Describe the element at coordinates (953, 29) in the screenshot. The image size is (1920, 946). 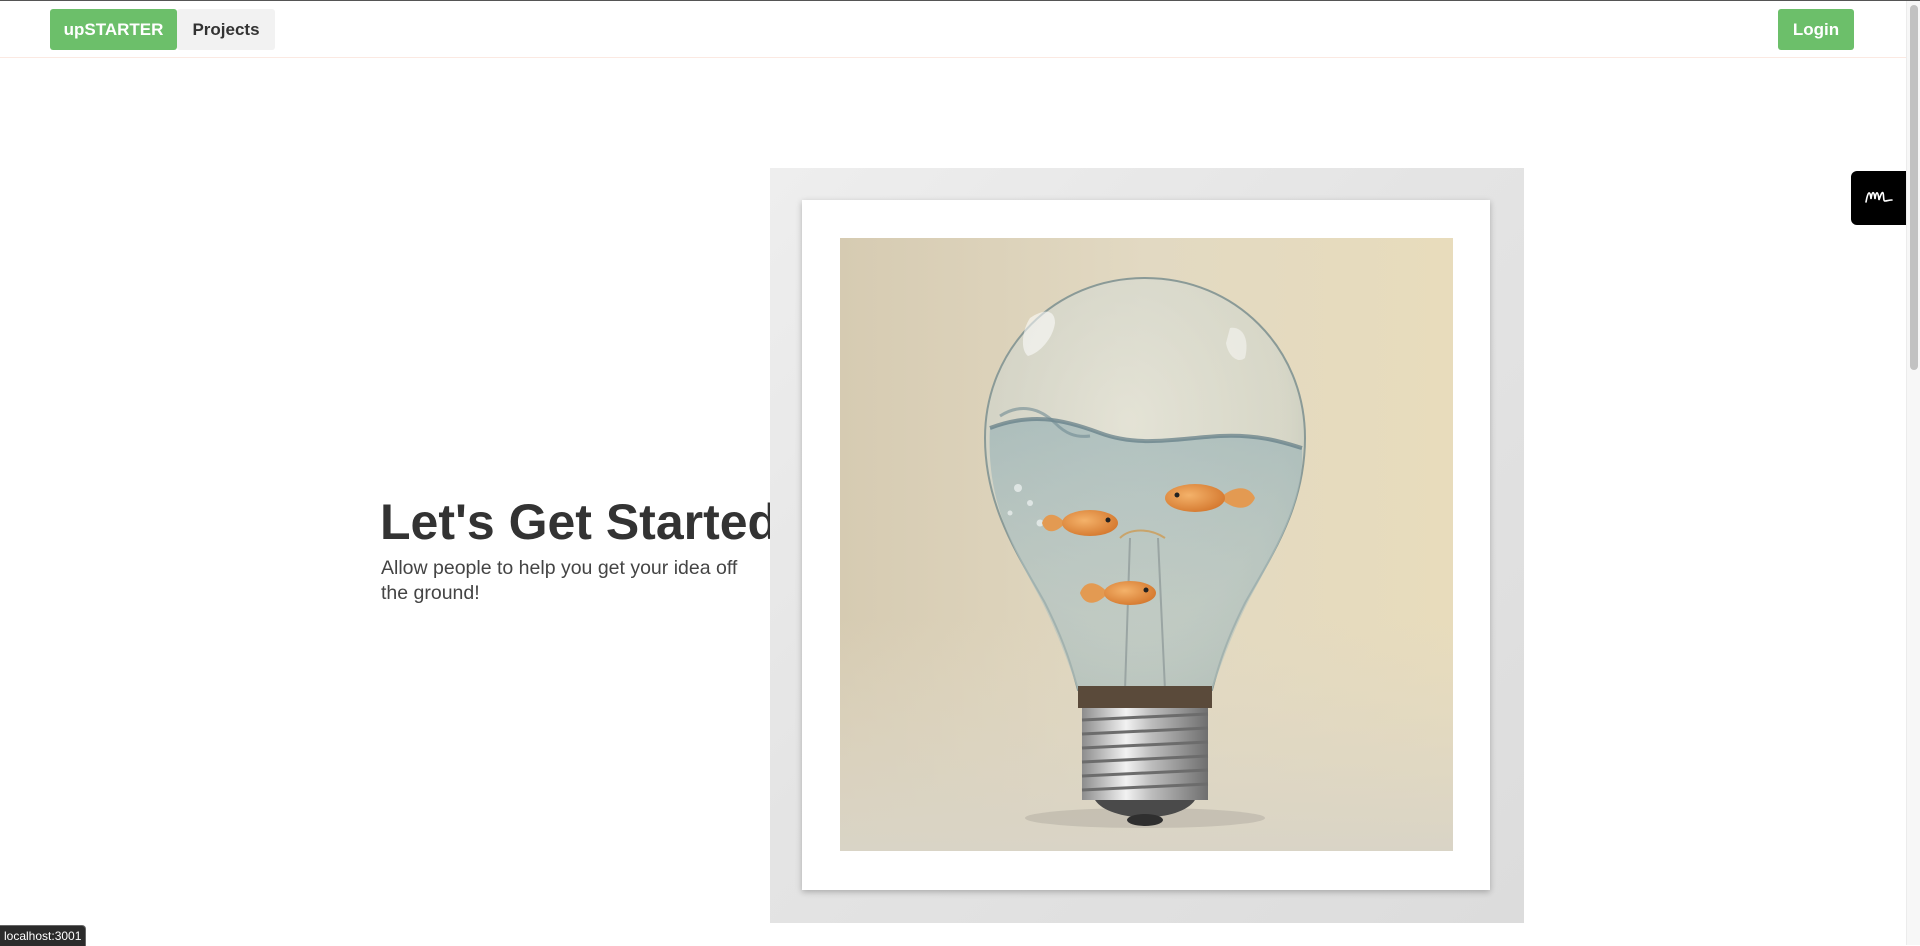
I see `navbar: upSTARTER Projects Login` at that location.